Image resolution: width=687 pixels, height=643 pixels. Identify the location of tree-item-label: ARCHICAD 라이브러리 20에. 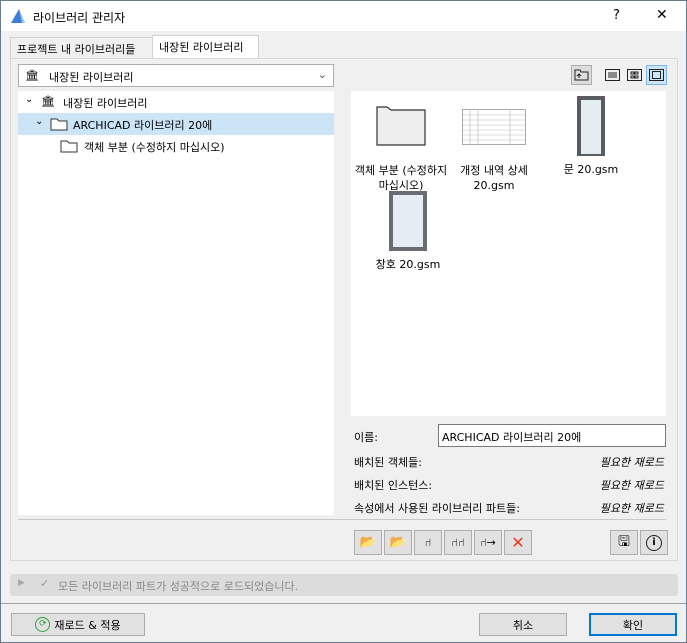
(143, 125).